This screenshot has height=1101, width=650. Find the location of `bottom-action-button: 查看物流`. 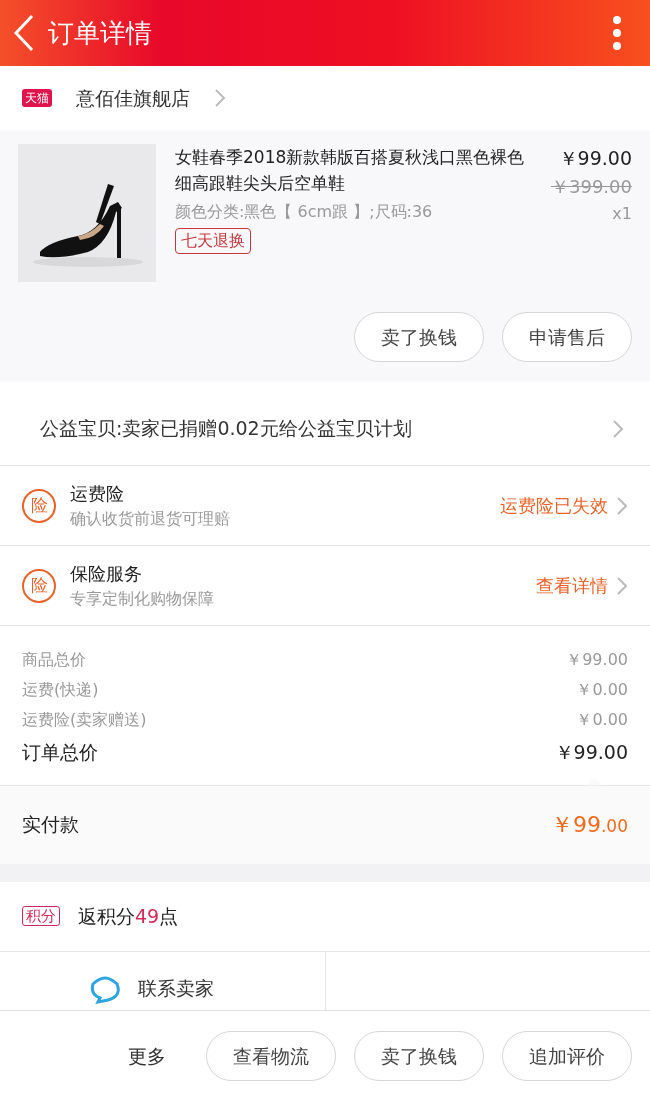

bottom-action-button: 查看物流 is located at coordinates (271, 1056).